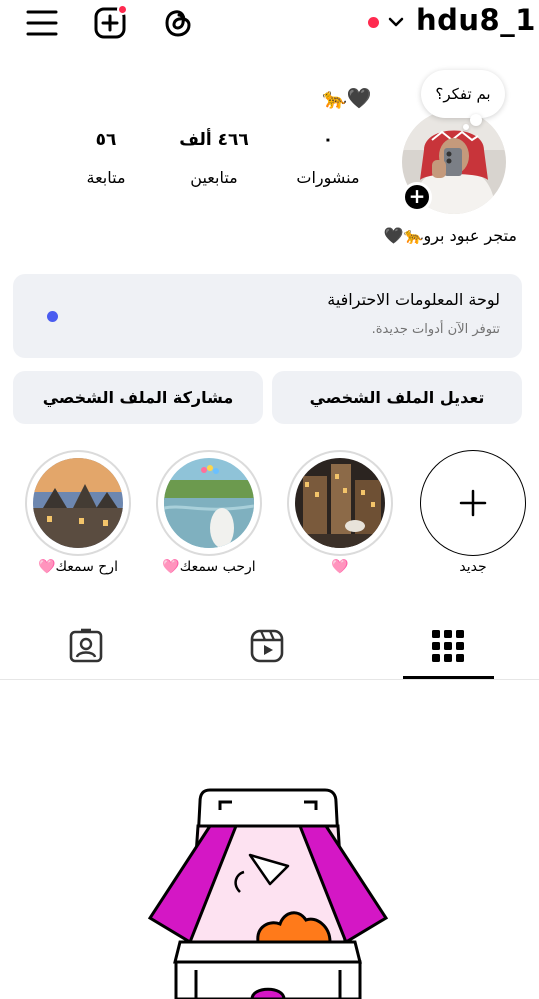 This screenshot has width=539, height=999. Describe the element at coordinates (435, 329) in the screenshot. I see `dashboard-subtitle: تتوفر الآن أدوات جديدة.` at that location.